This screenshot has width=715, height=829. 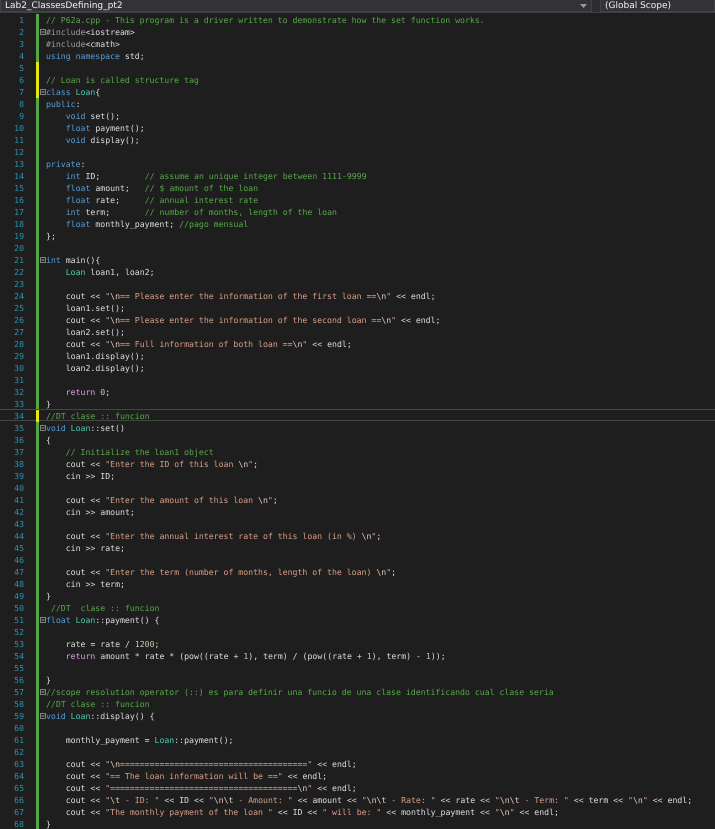 I want to click on line-number: 43, so click(x=18, y=524).